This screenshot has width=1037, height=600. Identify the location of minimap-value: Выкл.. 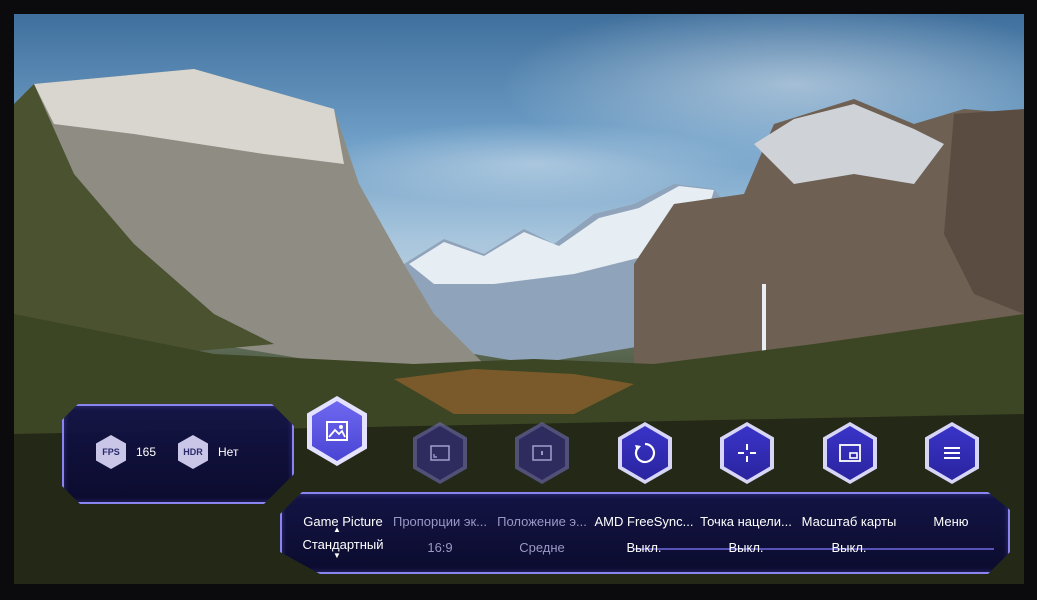
(849, 547).